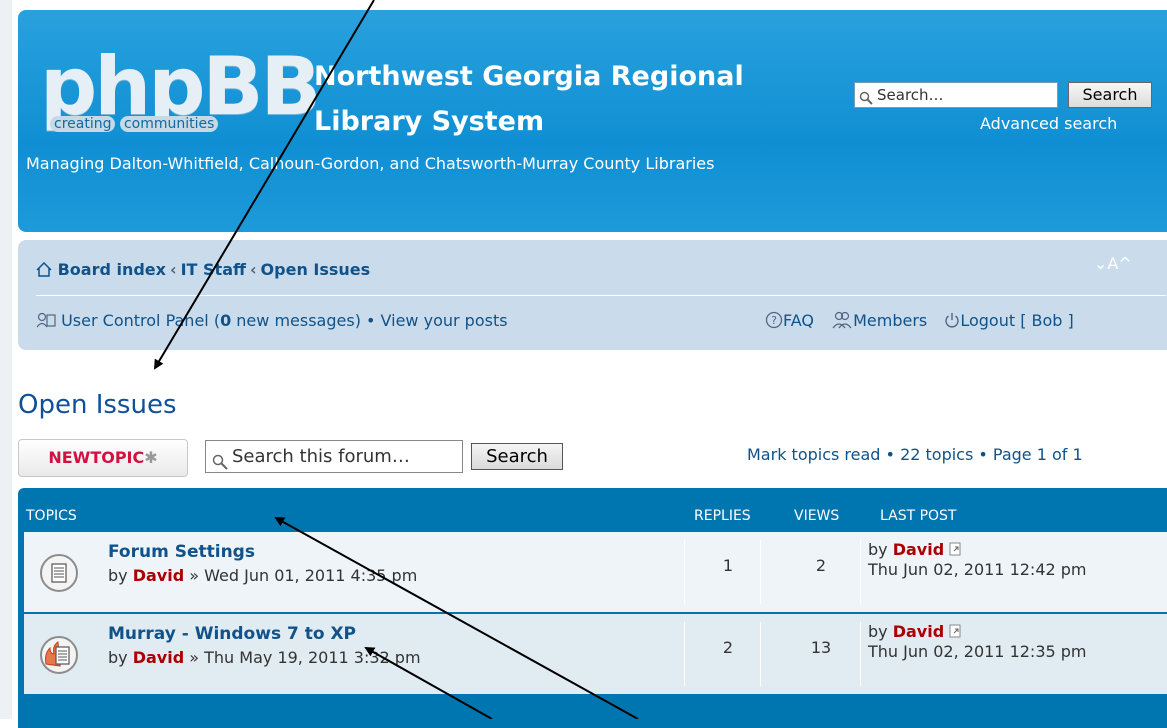 The width and height of the screenshot is (1167, 728). What do you see at coordinates (96, 457) in the screenshot?
I see `new-topic-label: NEWTOPIC` at bounding box center [96, 457].